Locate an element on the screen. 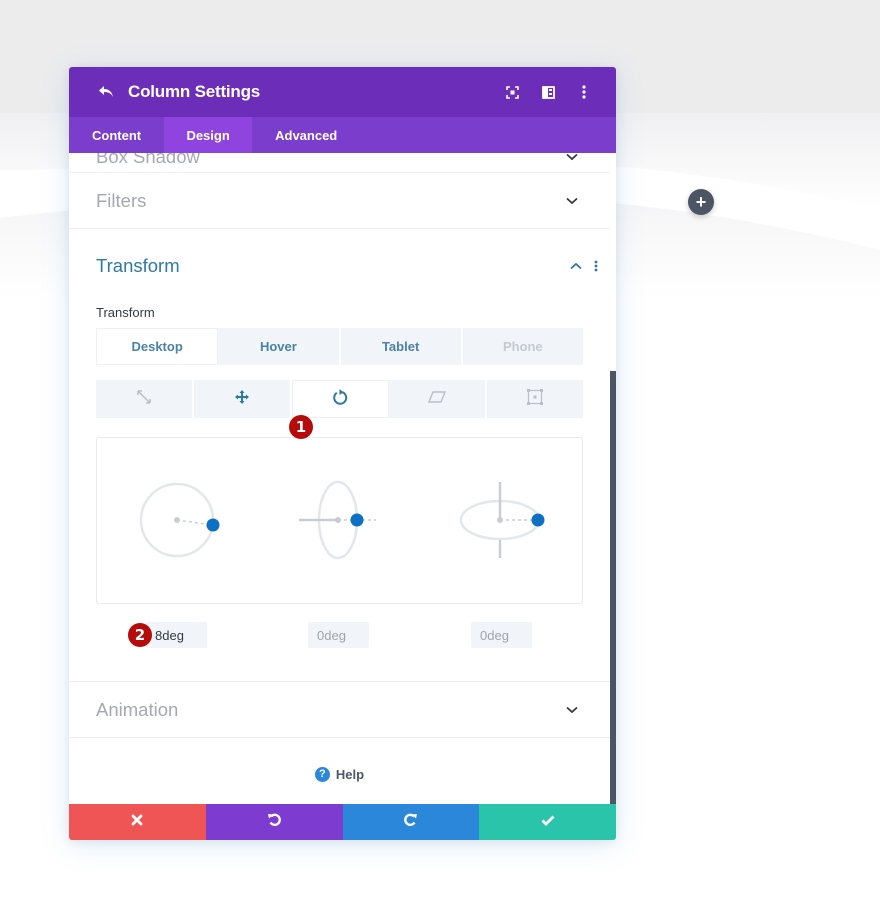  save-button is located at coordinates (547, 822).